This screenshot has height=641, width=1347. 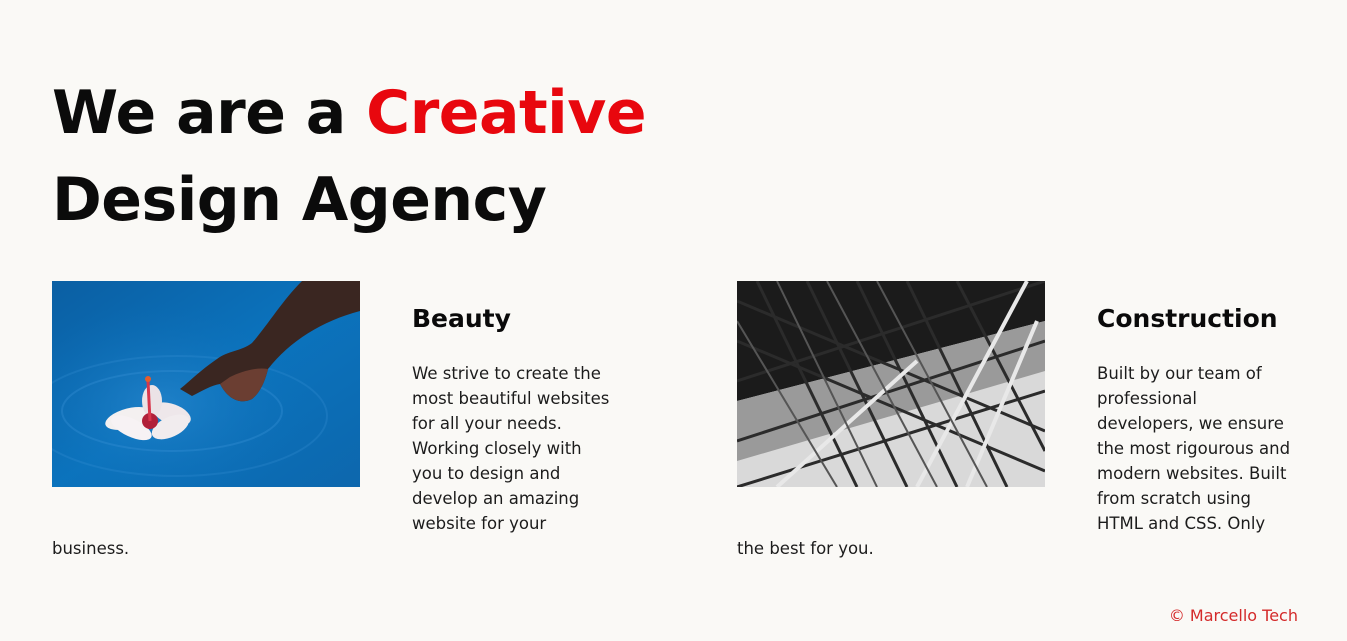 I want to click on hero-accent-word: Creative, so click(x=506, y=113).